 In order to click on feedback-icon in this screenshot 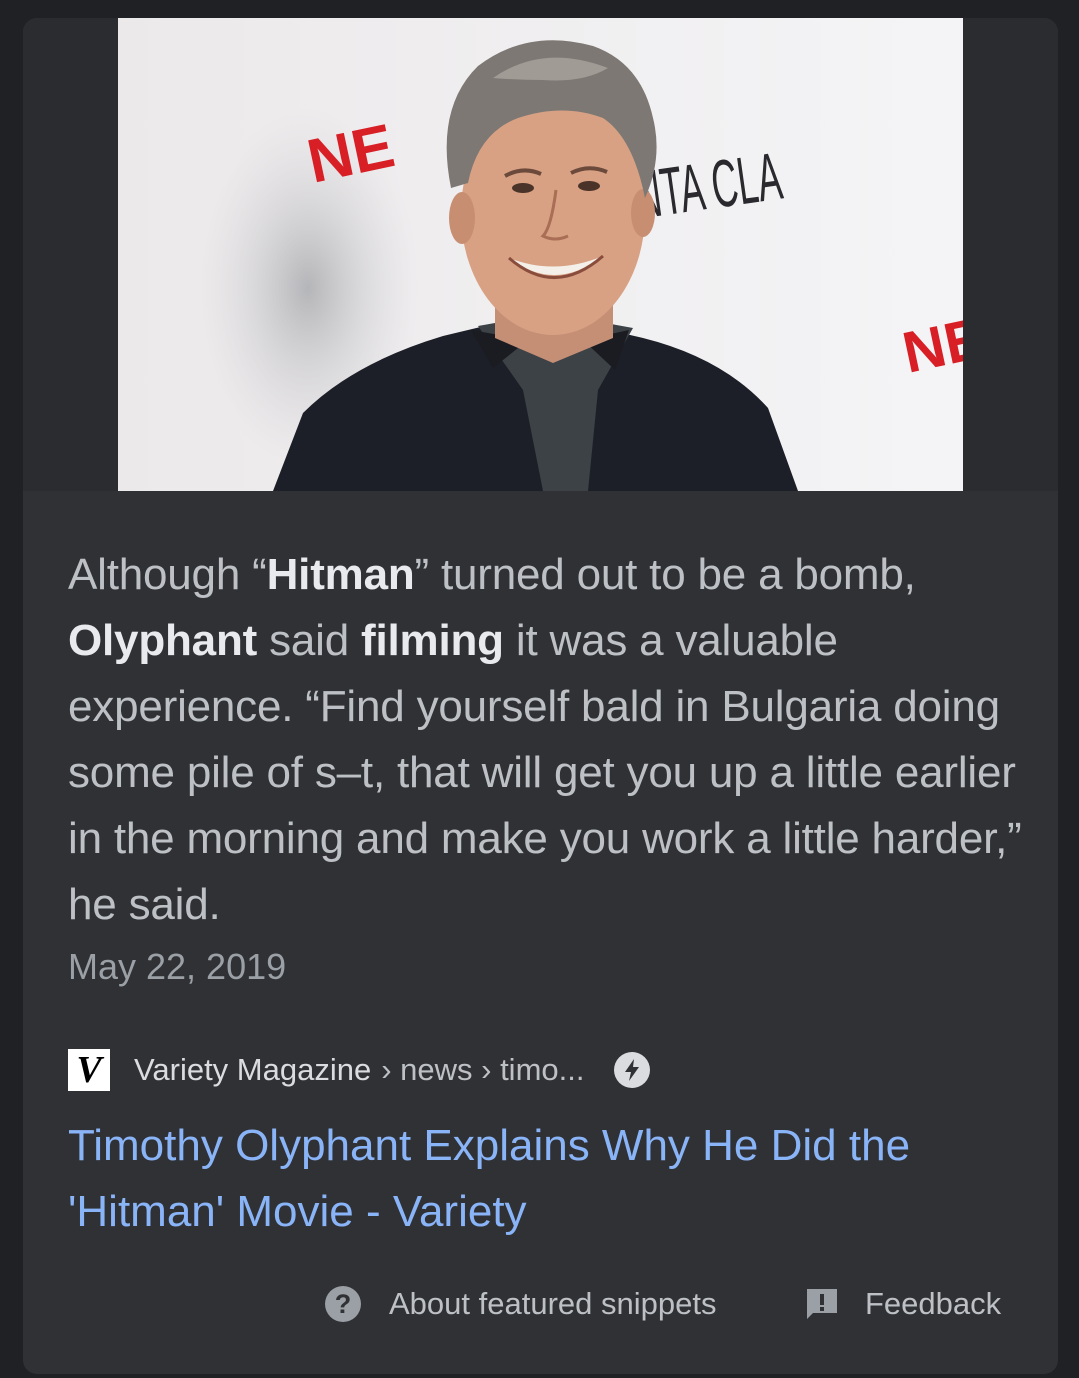, I will do `click(822, 1304)`.